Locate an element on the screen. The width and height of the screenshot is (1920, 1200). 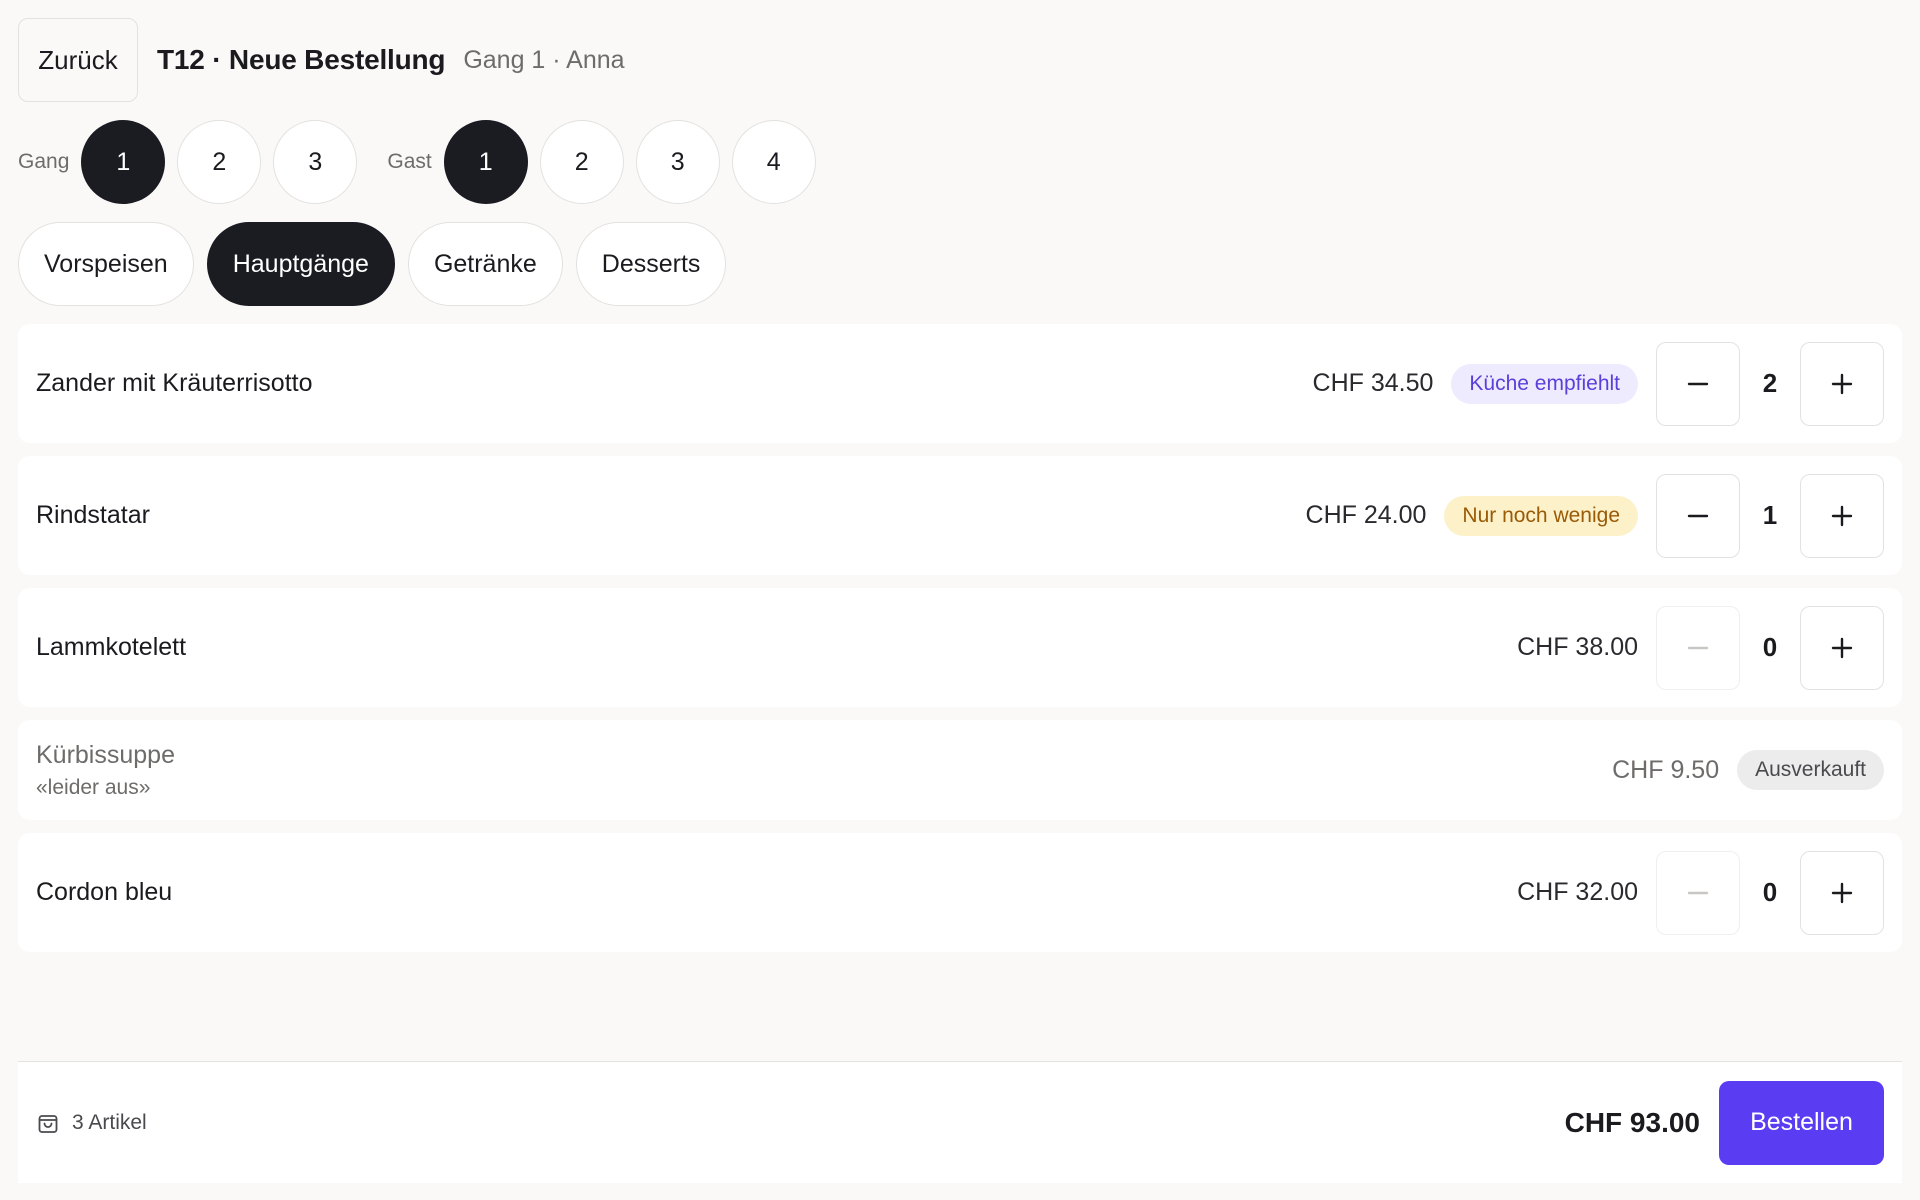
order-total: CHF 93.00 is located at coordinates (1632, 1122).